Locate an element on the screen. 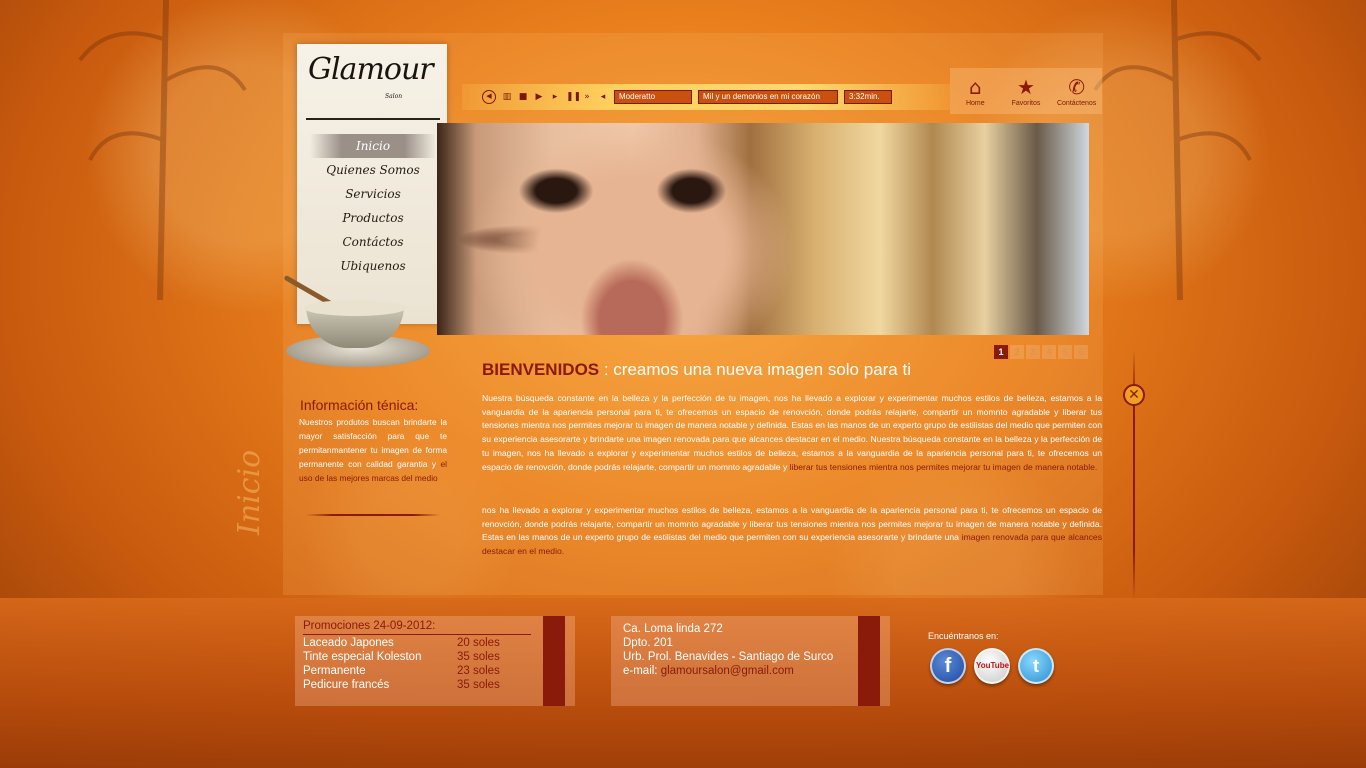 The height and width of the screenshot is (768, 1366). equalizer-icon: ▥ is located at coordinates (507, 97).